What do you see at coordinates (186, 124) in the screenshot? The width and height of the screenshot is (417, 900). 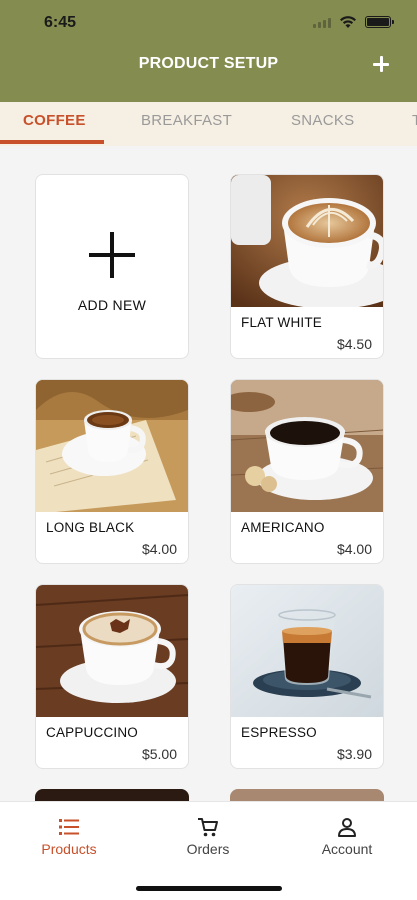 I see `tab-breakfast: BREAKFAST` at bounding box center [186, 124].